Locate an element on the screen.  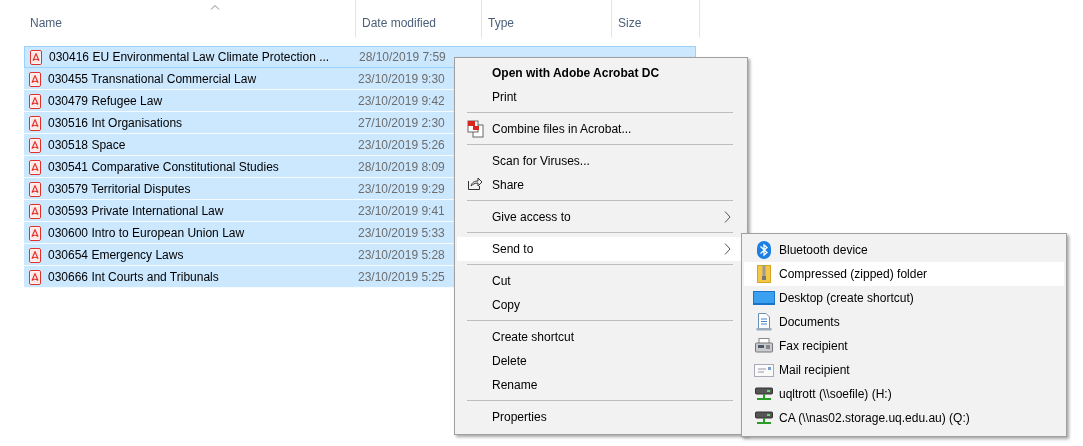
menu-item: Properties is located at coordinates (601, 417).